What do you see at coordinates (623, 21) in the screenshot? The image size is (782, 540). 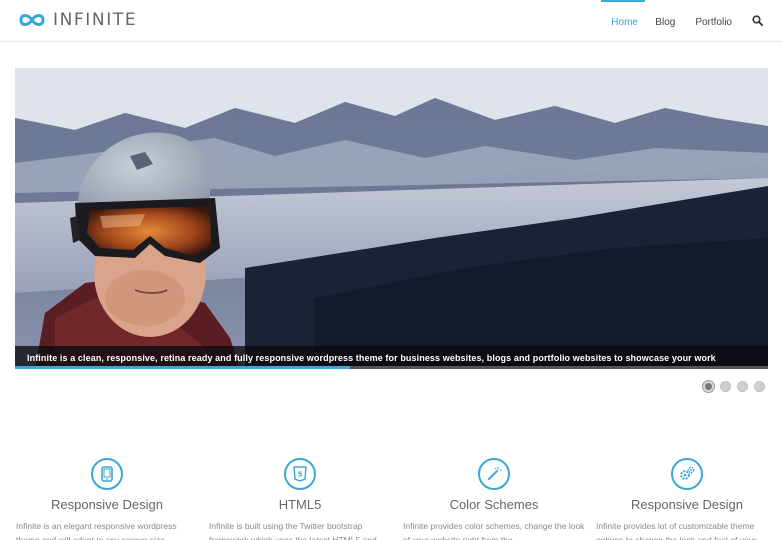 I see `nav-home: Home` at bounding box center [623, 21].